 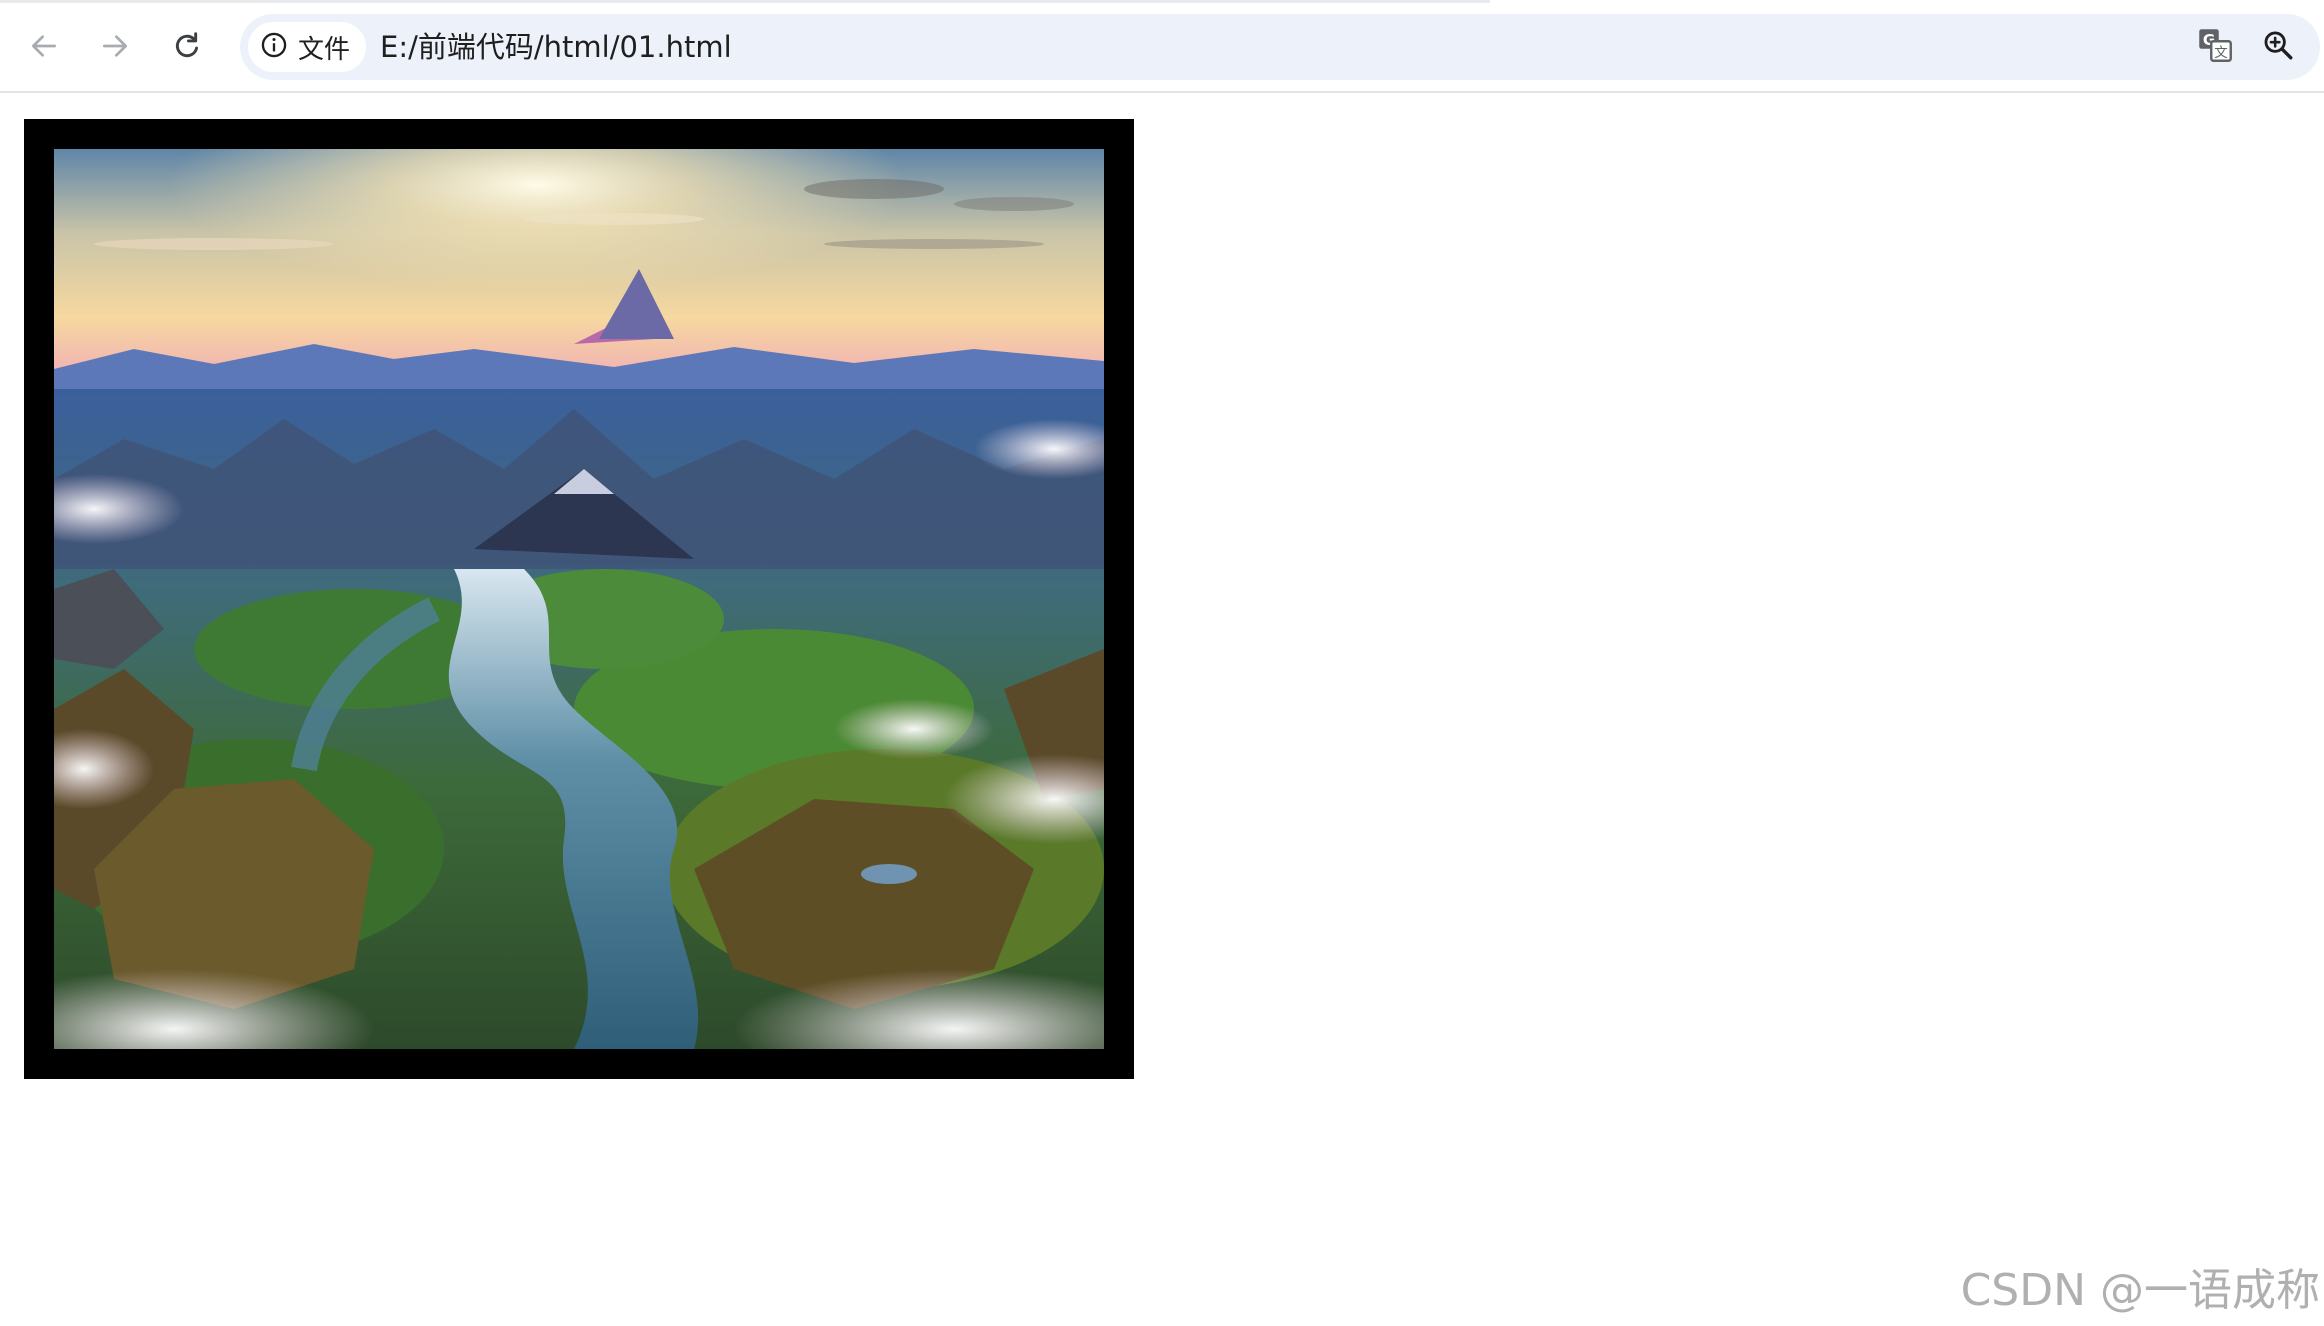 I want to click on watermark: CSDN @一语成称, so click(x=2140, y=1290).